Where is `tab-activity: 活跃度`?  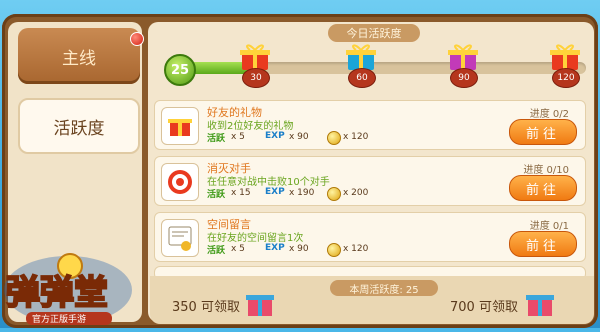 tab-activity: 活跃度 is located at coordinates (79, 126).